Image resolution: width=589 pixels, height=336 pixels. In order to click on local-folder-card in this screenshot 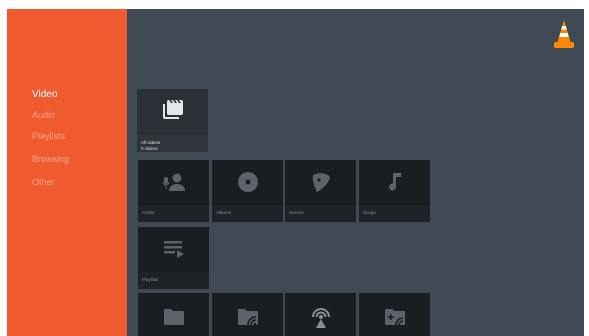, I will do `click(173, 314)`.